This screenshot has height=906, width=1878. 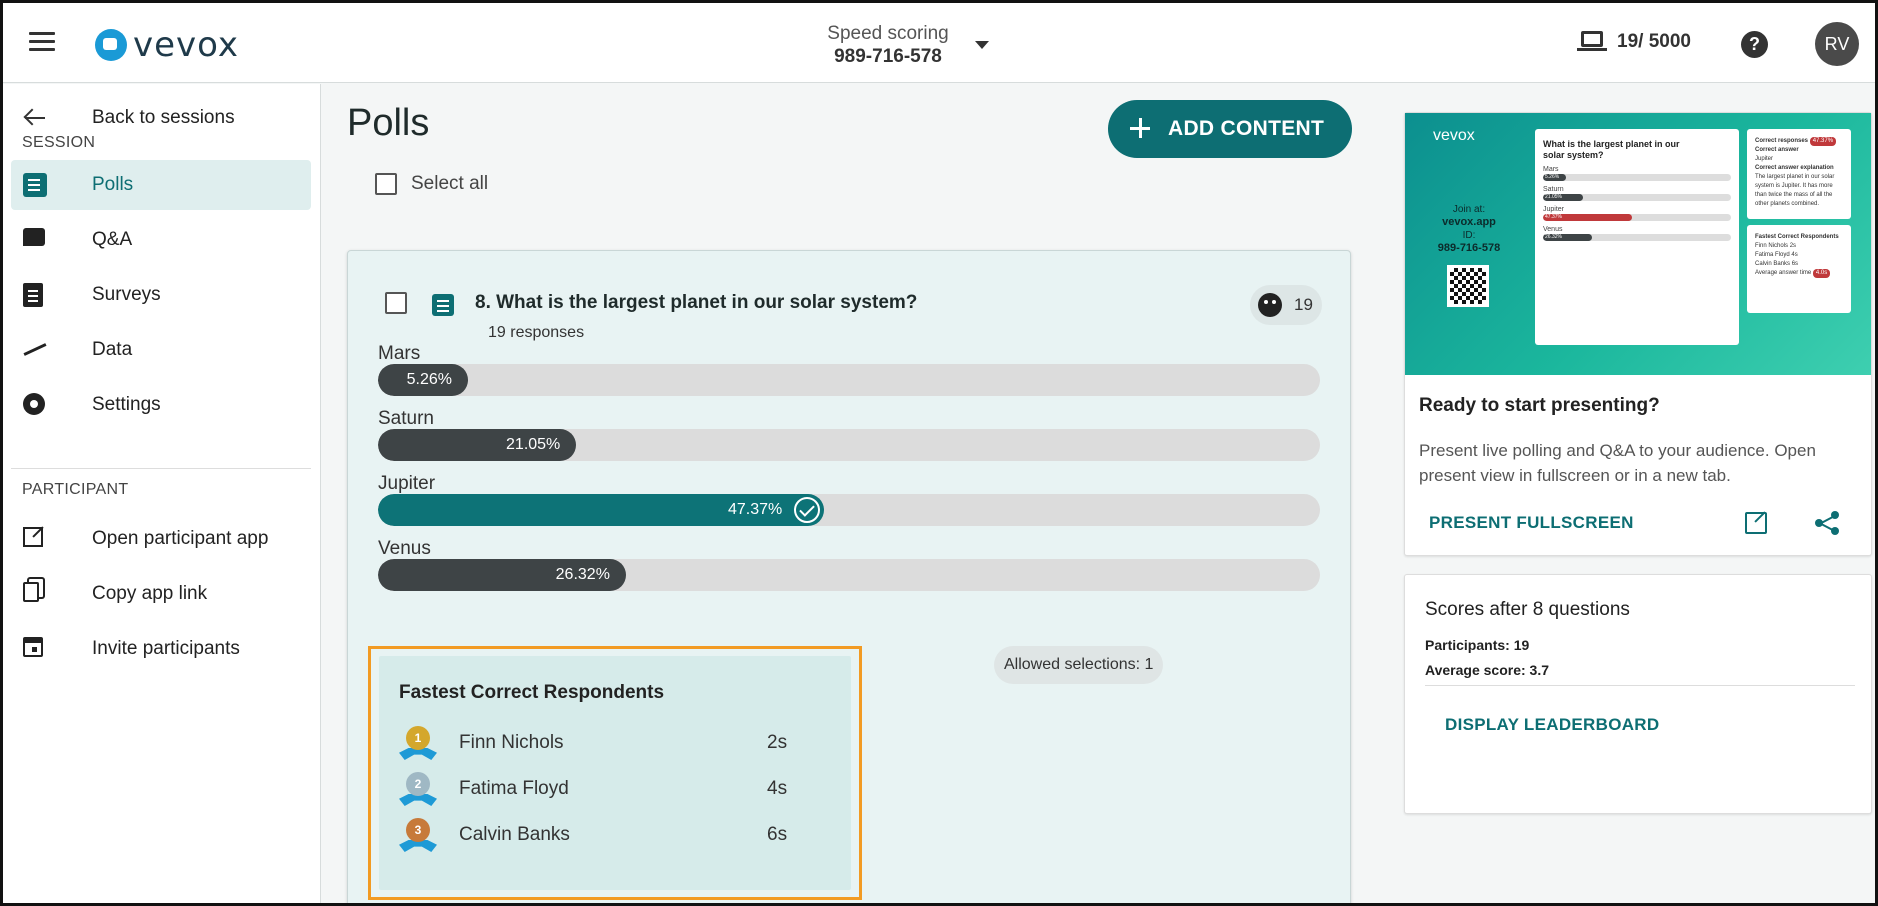 I want to click on preview-join-label: Join at:, so click(x=1469, y=209).